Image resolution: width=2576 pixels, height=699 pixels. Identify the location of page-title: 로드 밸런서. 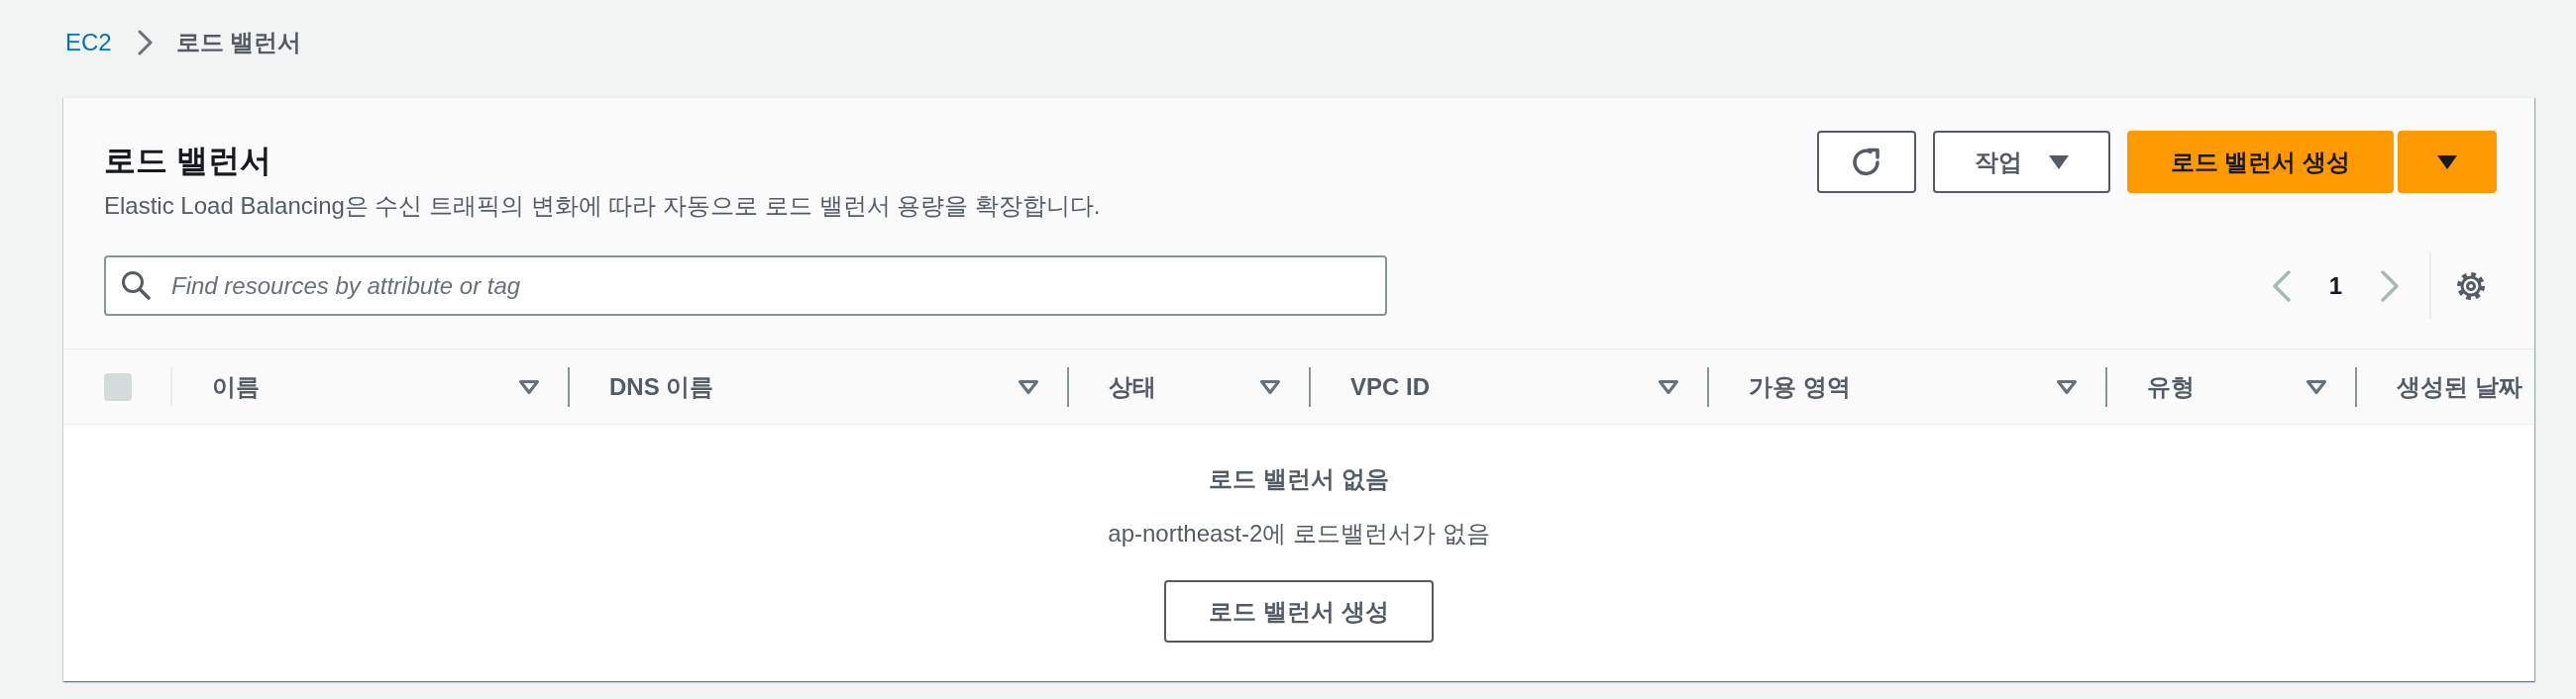
(188, 161).